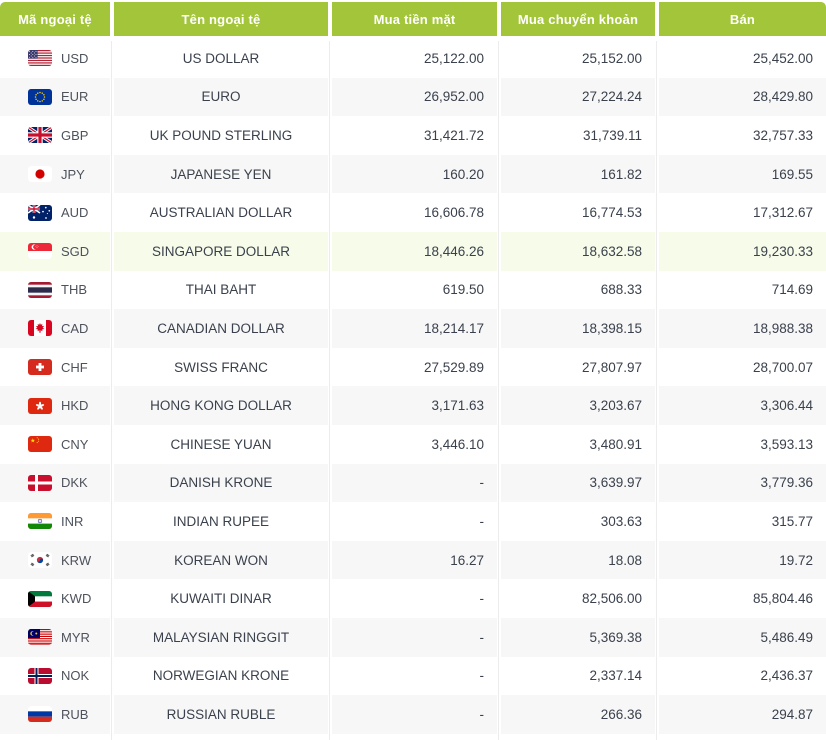 The width and height of the screenshot is (826, 740). Describe the element at coordinates (578, 560) in the screenshot. I see `buy-transfer-value: 18.08` at that location.